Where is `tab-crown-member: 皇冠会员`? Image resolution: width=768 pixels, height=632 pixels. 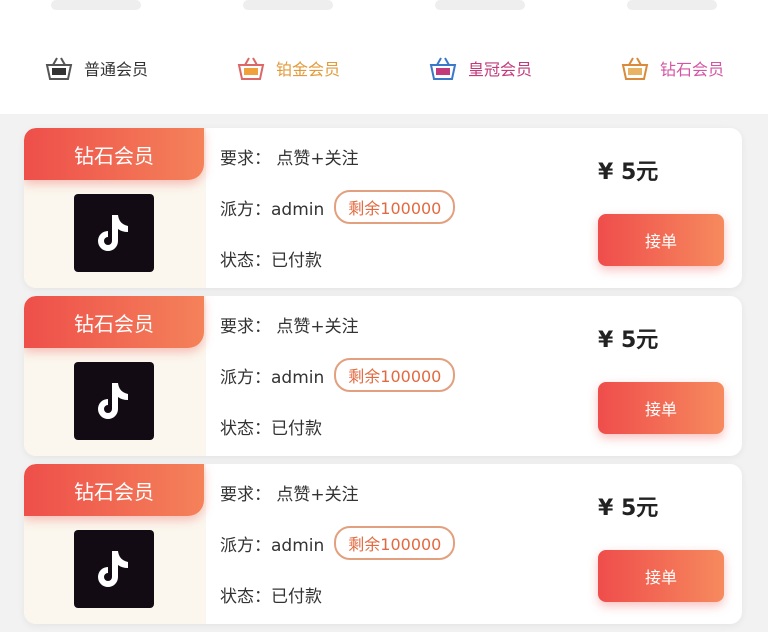 tab-crown-member: 皇冠会员 is located at coordinates (480, 68).